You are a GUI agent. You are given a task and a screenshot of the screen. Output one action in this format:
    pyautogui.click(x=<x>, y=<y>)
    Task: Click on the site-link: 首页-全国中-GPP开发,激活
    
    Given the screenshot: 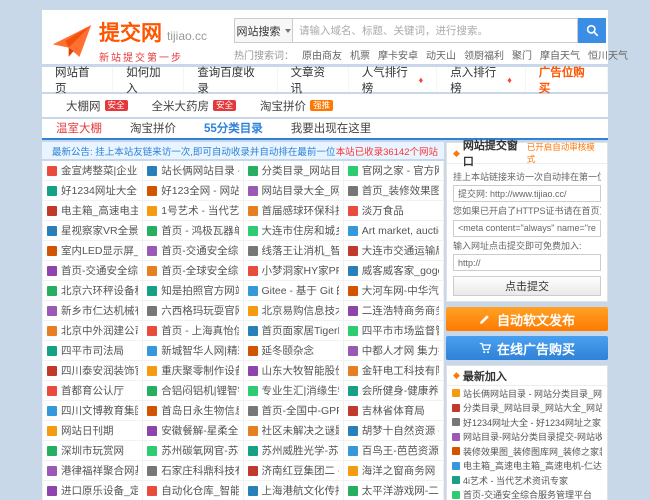 What is the action you would take?
    pyautogui.click(x=293, y=411)
    